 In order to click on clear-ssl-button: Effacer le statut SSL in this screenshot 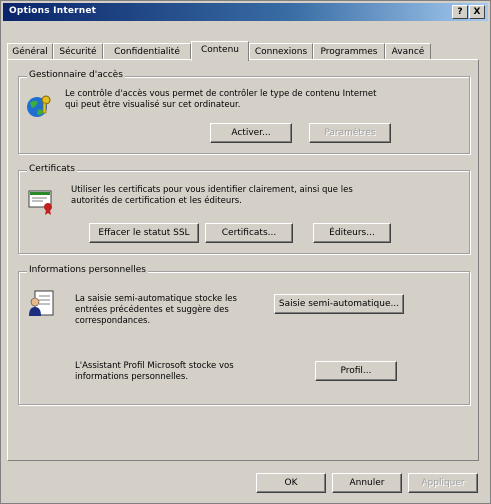, I will do `click(144, 233)`.